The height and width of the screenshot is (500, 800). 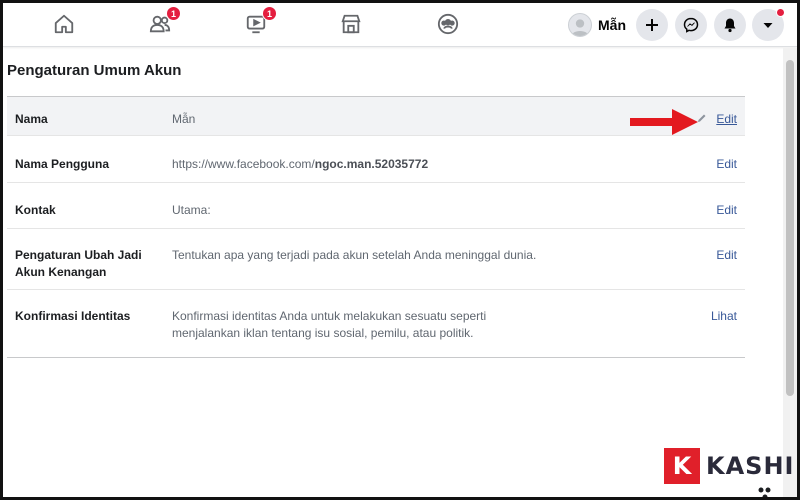 What do you see at coordinates (597, 25) in the screenshot?
I see `profile-chip: Mẫn` at bounding box center [597, 25].